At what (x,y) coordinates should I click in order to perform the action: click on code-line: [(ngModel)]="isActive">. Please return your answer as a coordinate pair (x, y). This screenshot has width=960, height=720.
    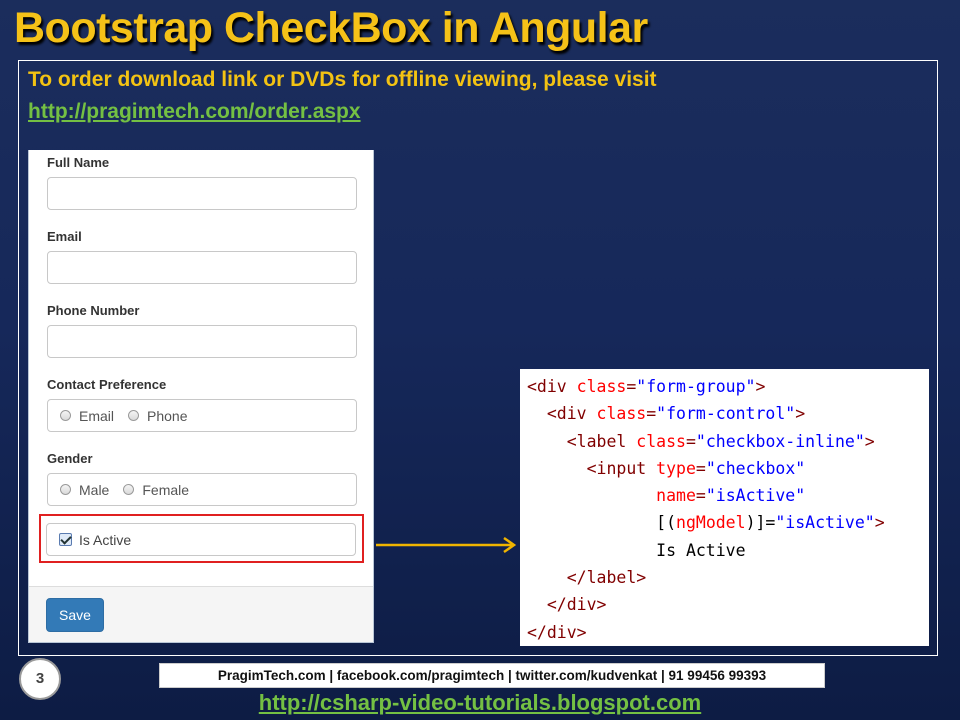
    Looking at the image, I should click on (724, 522).